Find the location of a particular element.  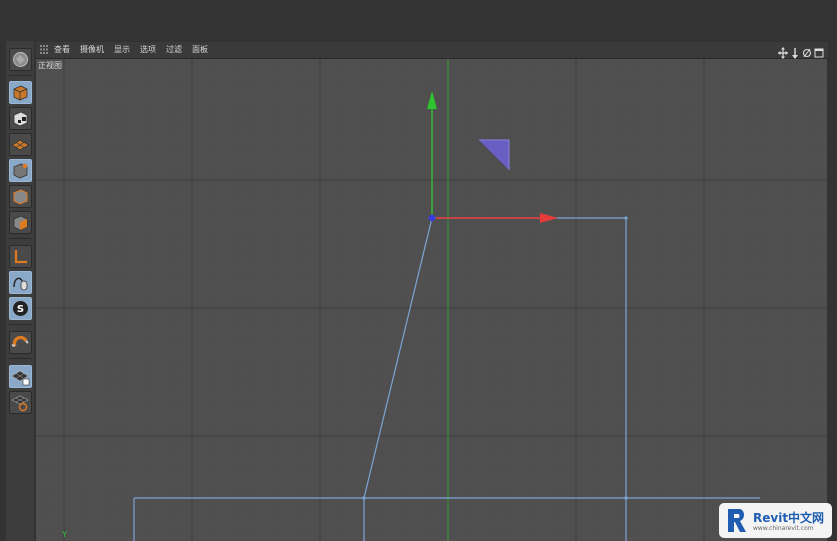

left-toolbar: S is located at coordinates (20, 291).